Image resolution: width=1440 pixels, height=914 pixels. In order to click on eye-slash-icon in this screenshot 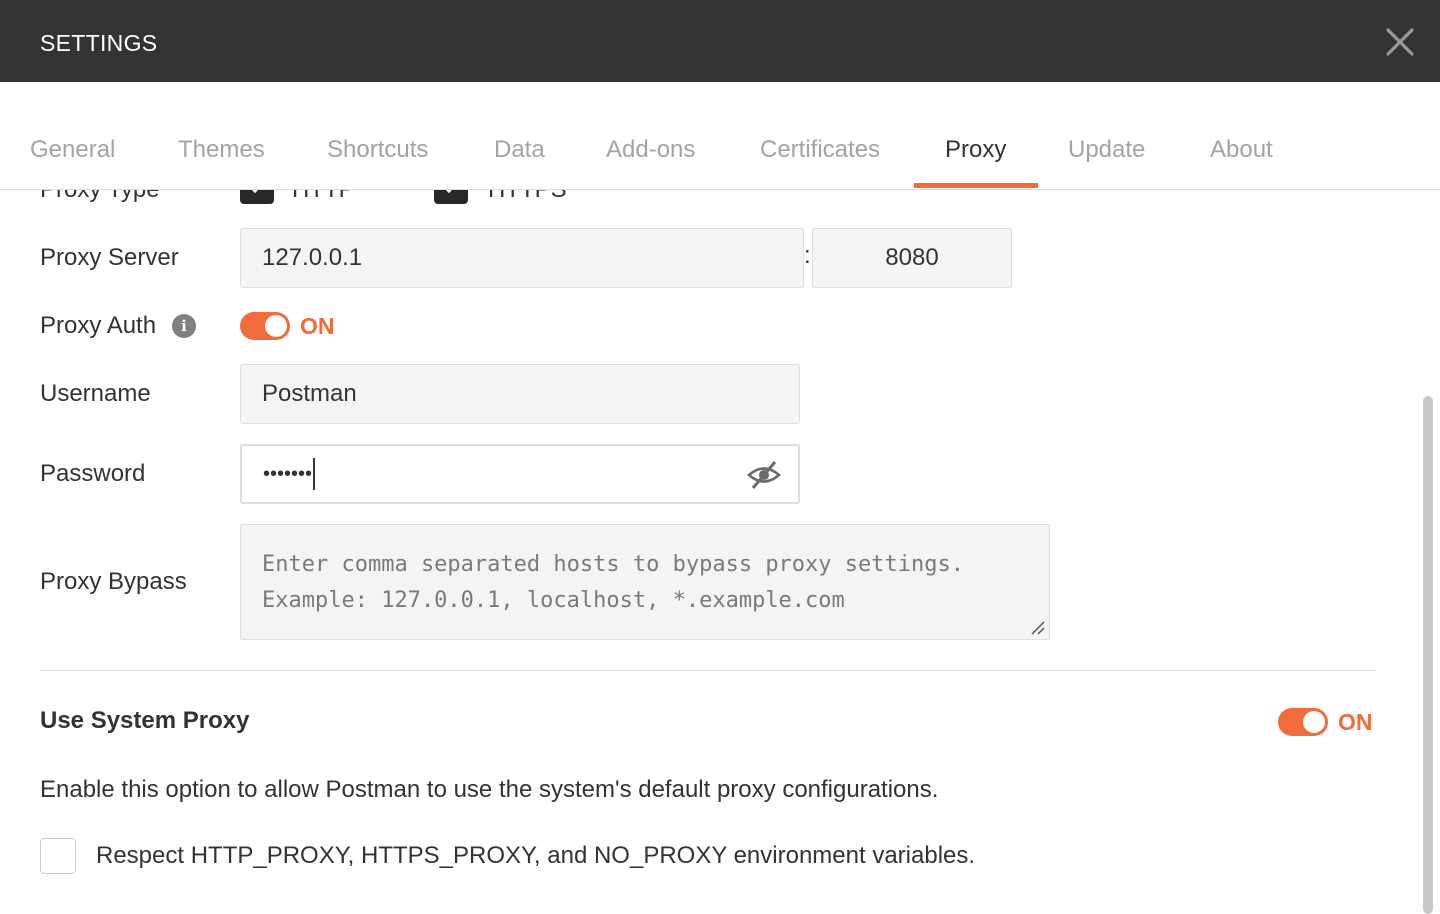, I will do `click(764, 475)`.